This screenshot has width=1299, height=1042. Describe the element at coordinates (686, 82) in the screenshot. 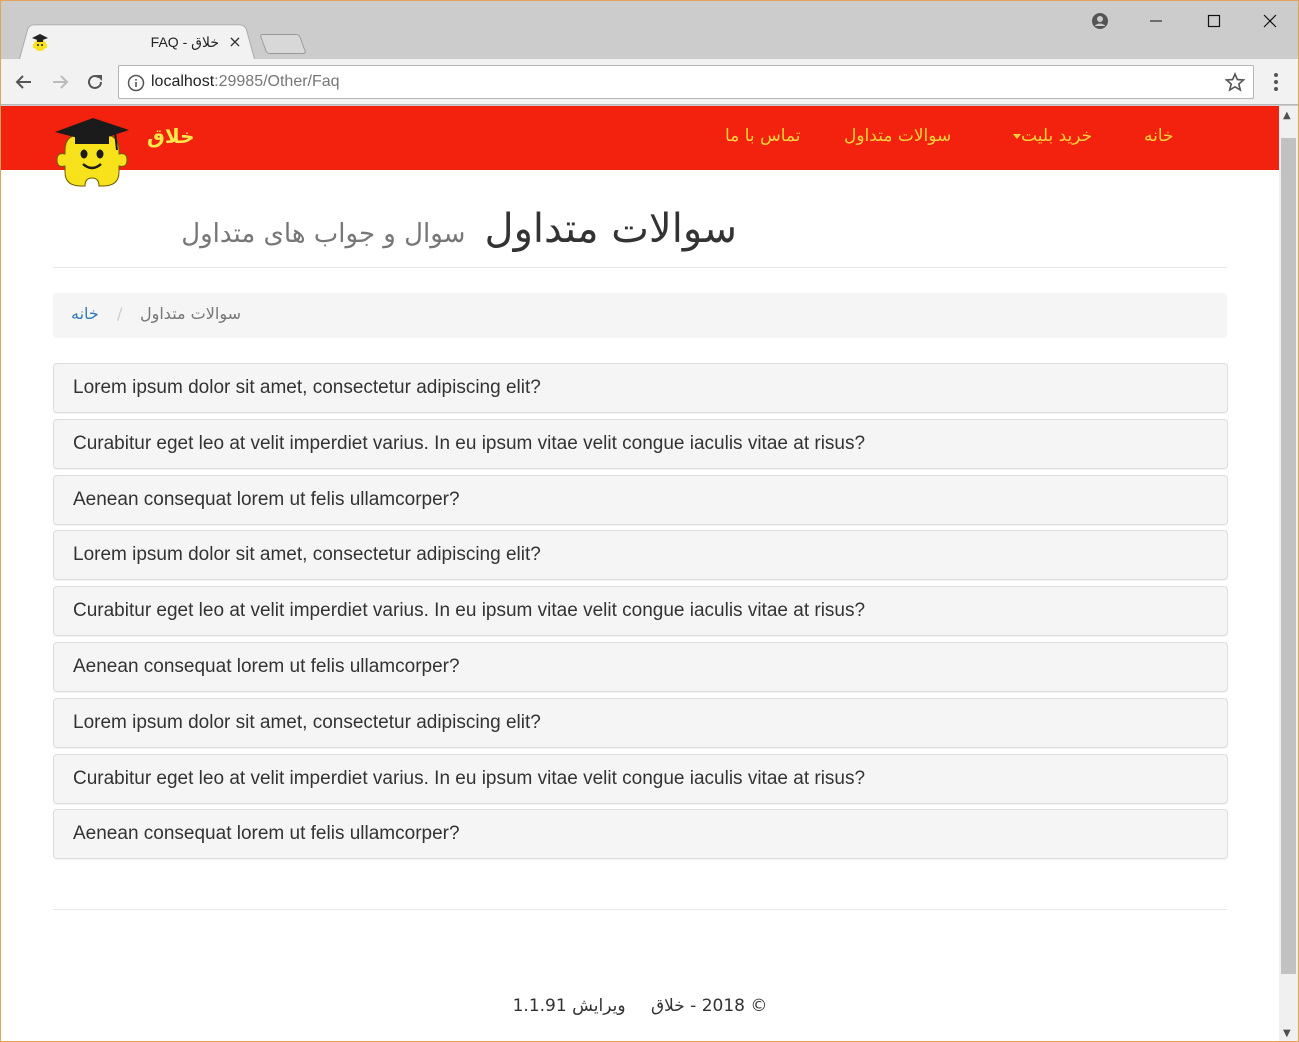

I see `address-bar: localhost:29985/Other/Faq` at that location.